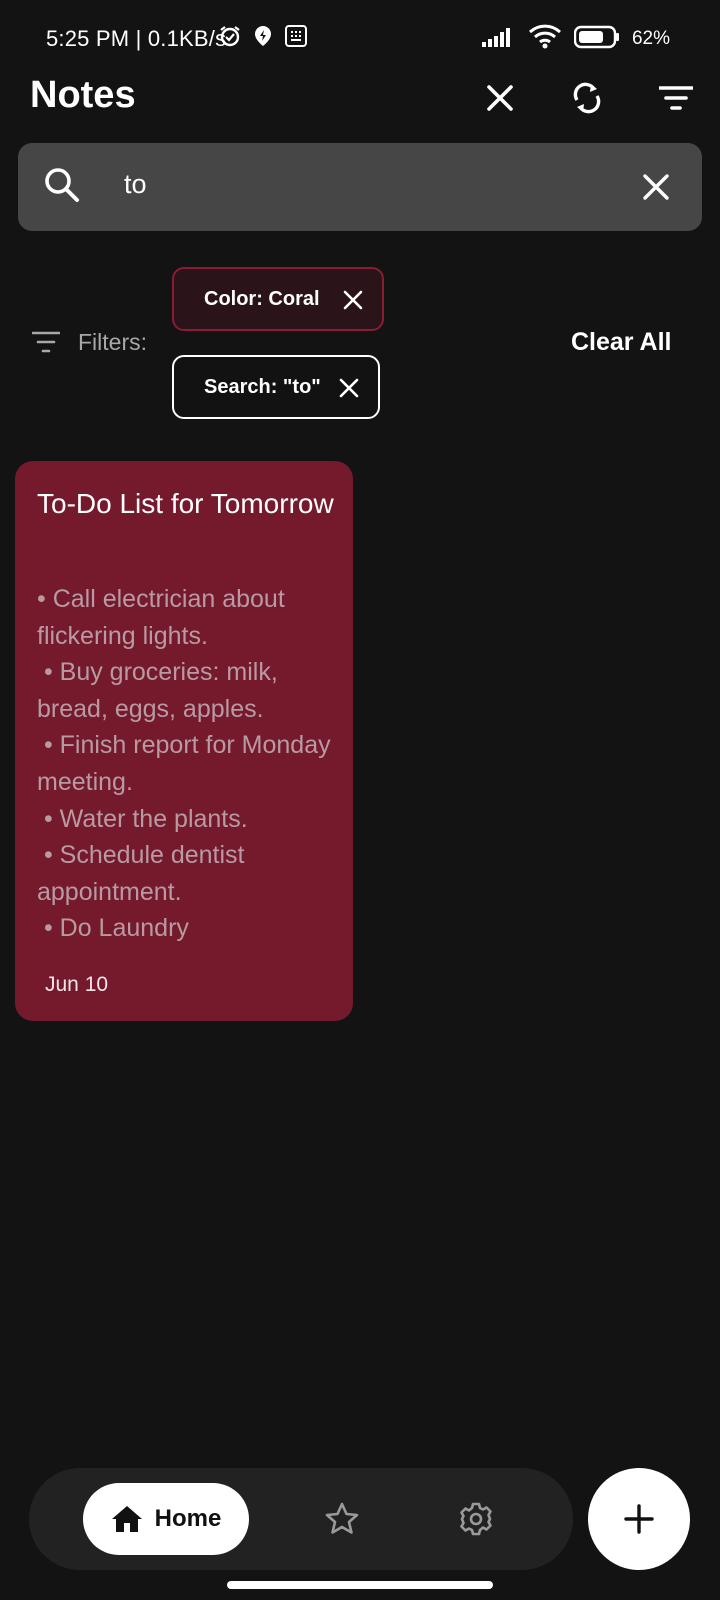 This screenshot has height=1600, width=720. Describe the element at coordinates (188, 1518) in the screenshot. I see `nav-home-label: Home` at that location.